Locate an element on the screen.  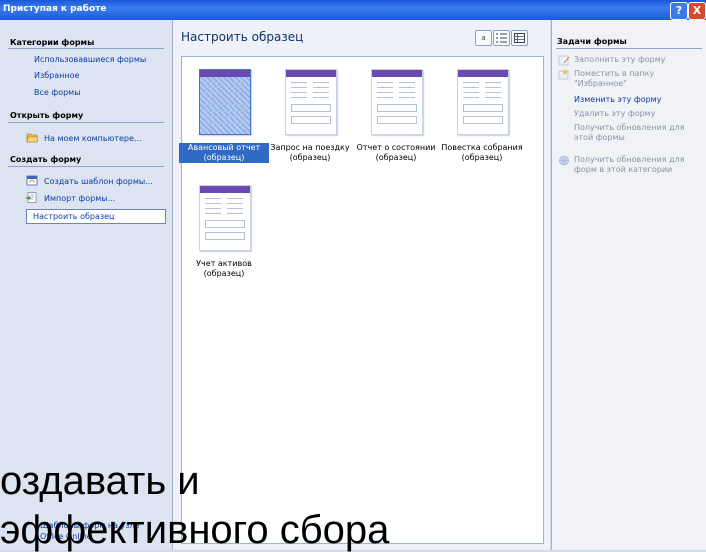
task-delete-form: Удалить эту форму is located at coordinates (636, 114).